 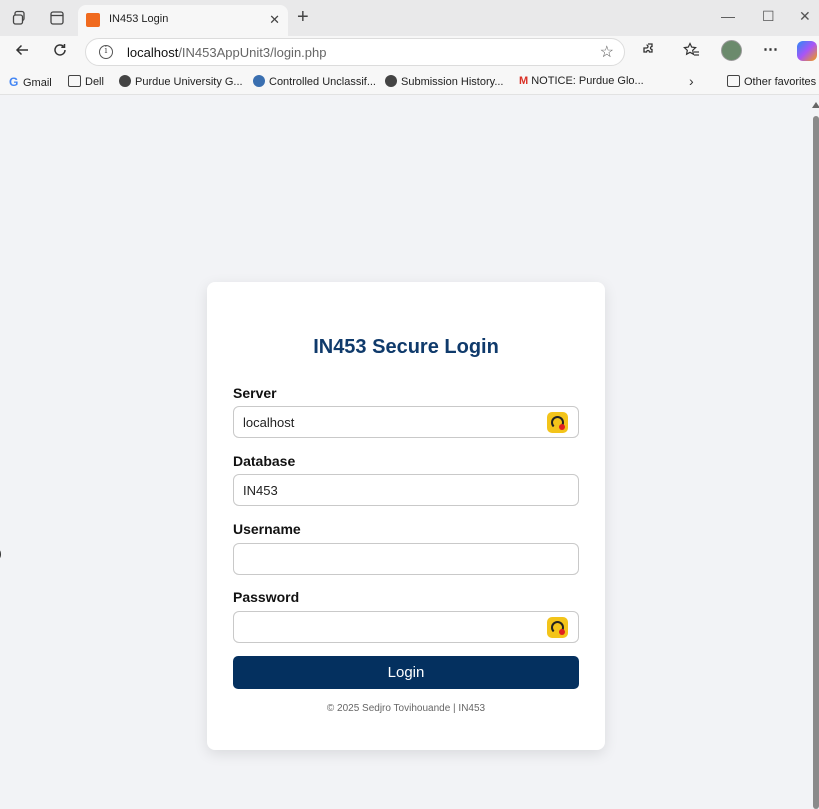 What do you see at coordinates (267, 529) in the screenshot?
I see `username-label: Username` at bounding box center [267, 529].